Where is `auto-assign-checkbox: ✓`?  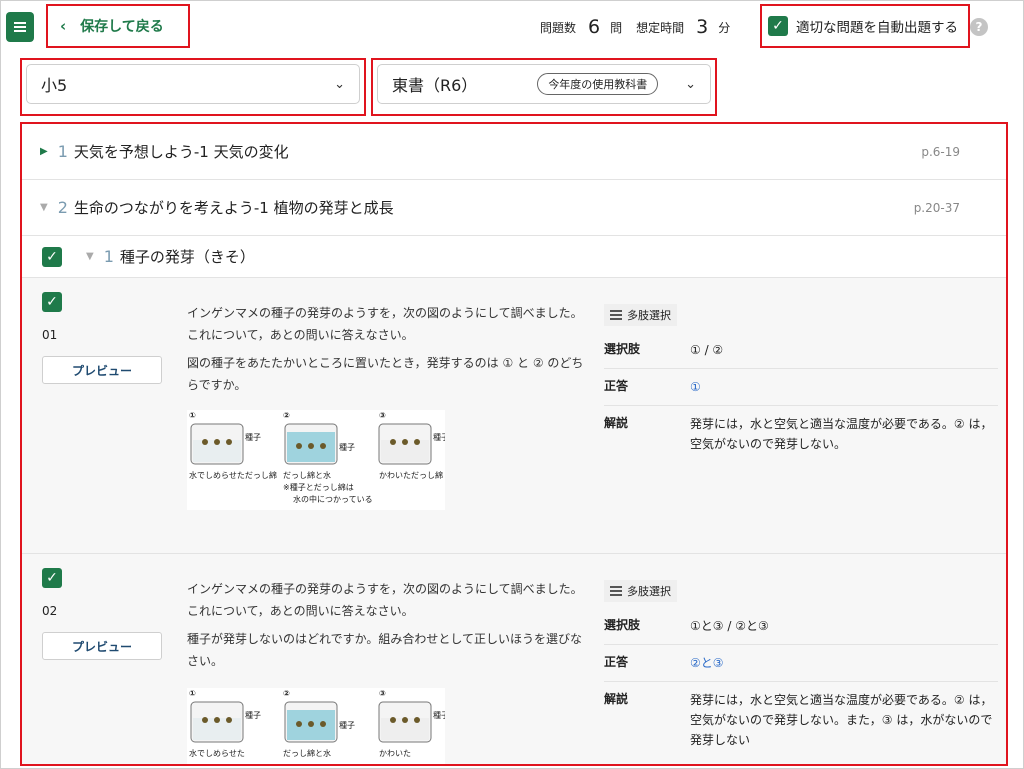 auto-assign-checkbox: ✓ is located at coordinates (778, 26).